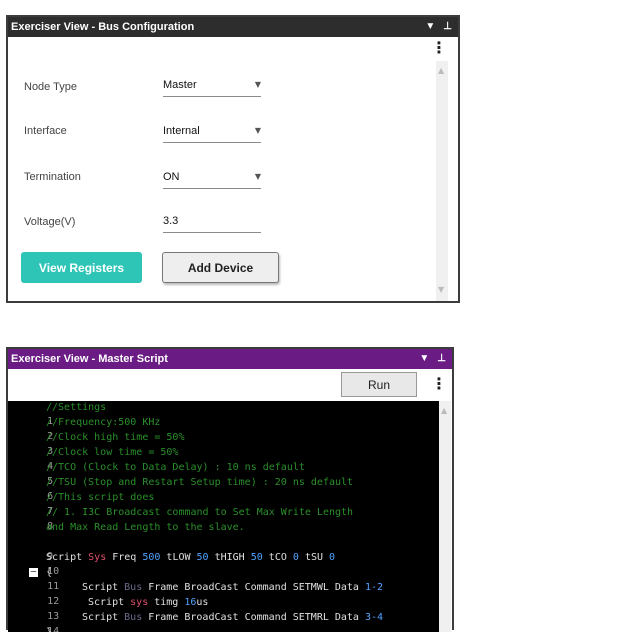 The image size is (621, 632). What do you see at coordinates (212, 222) in the screenshot?
I see `voltage-input: 3.3` at bounding box center [212, 222].